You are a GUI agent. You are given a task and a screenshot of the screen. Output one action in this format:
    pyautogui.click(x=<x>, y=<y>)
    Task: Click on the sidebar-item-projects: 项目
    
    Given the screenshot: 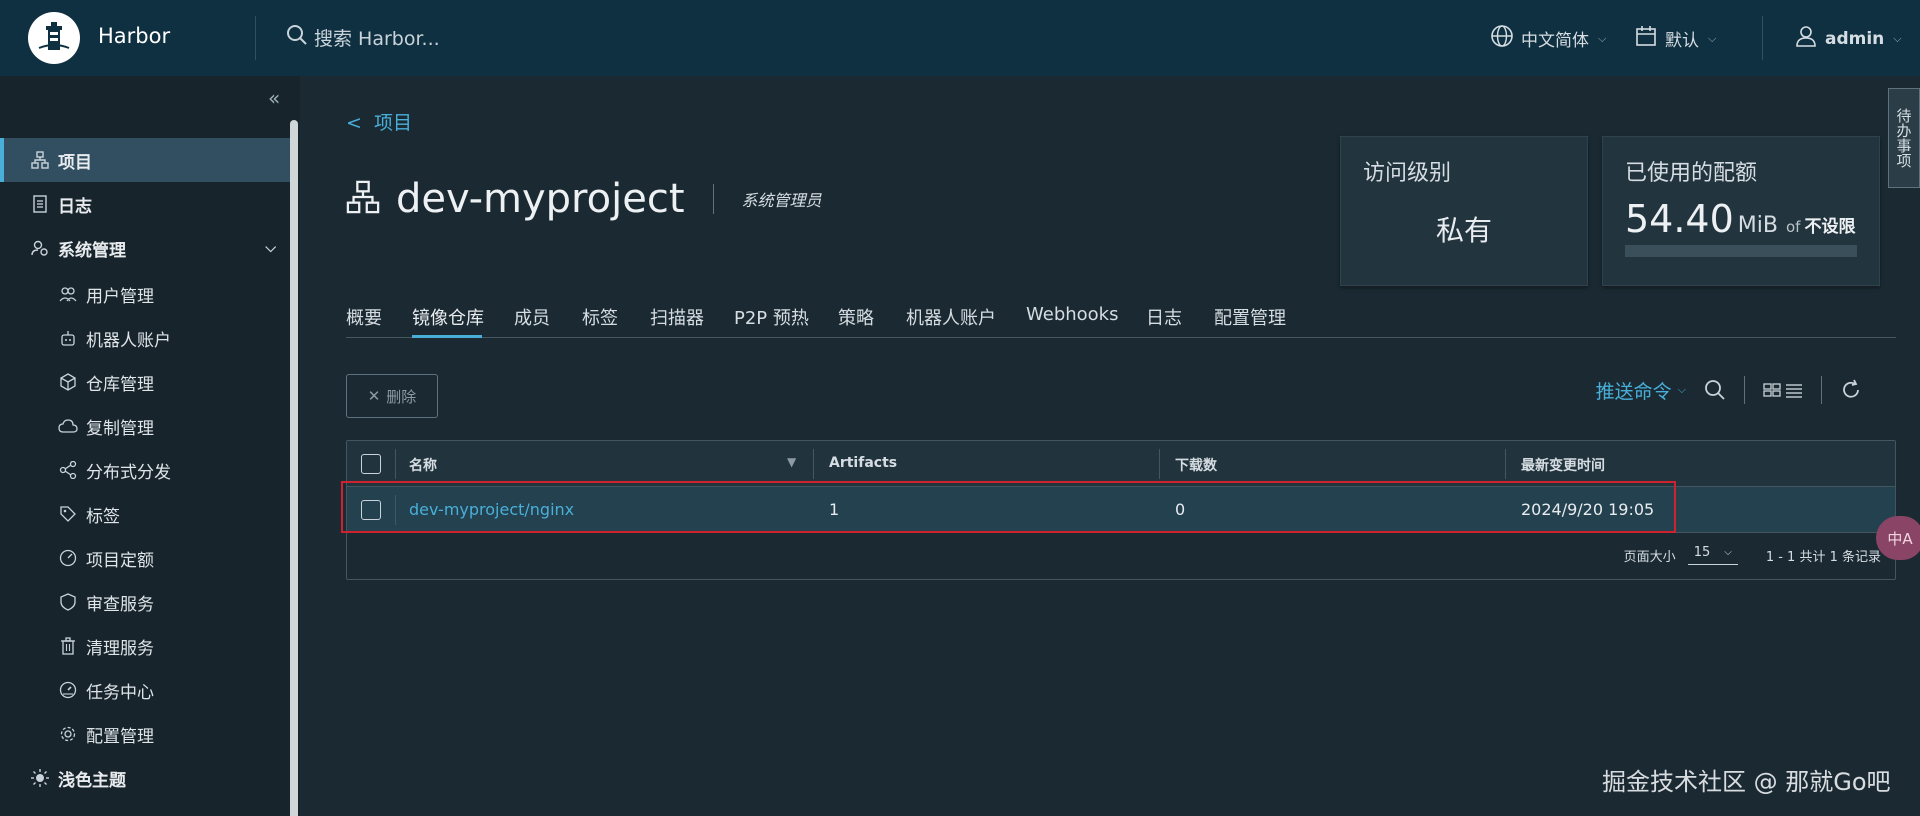 What is the action you would take?
    pyautogui.click(x=145, y=160)
    